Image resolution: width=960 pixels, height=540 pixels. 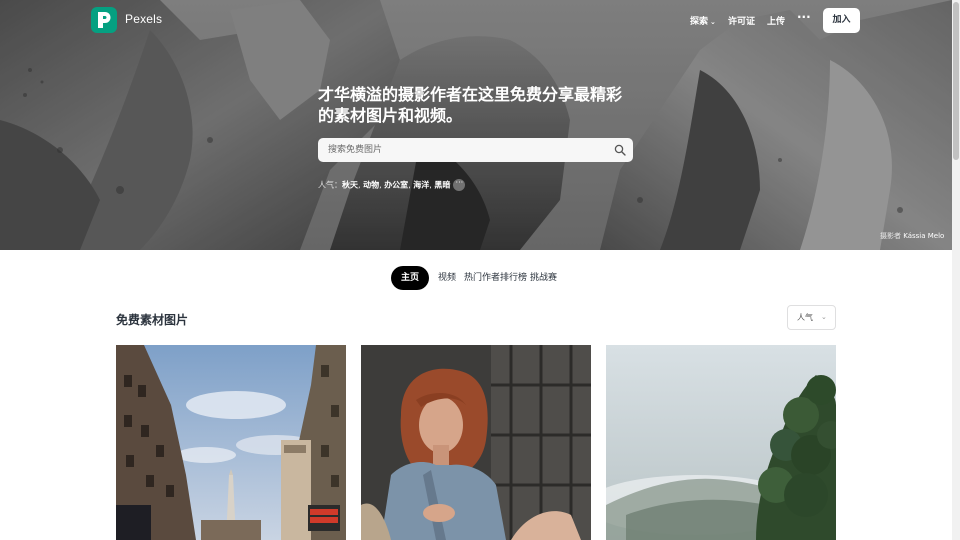 What do you see at coordinates (421, 185) in the screenshot?
I see `popular-tag: 海洋` at bounding box center [421, 185].